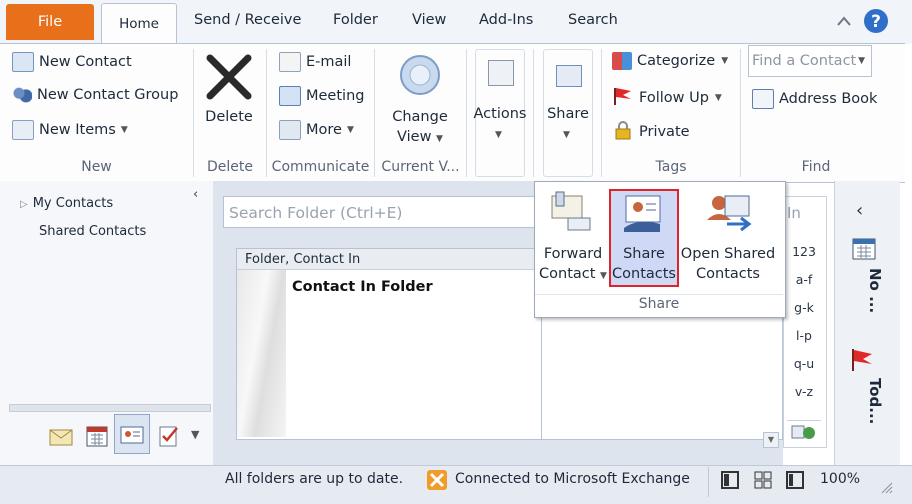 The width and height of the screenshot is (912, 504). I want to click on contact-group-icon, so click(22, 95).